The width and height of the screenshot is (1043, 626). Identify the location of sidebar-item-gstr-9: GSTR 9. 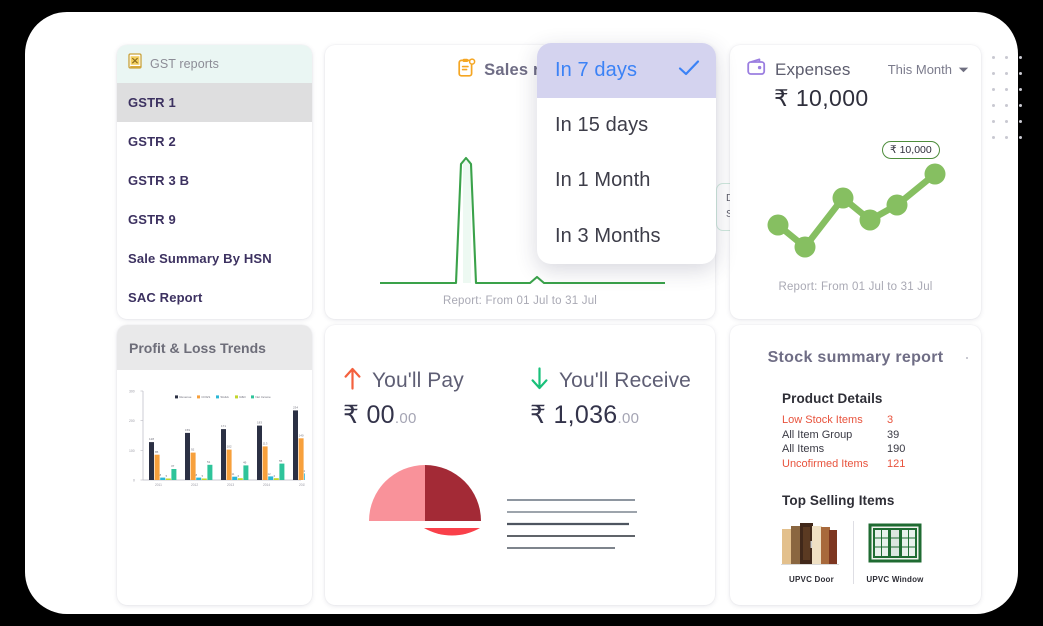
(214, 219).